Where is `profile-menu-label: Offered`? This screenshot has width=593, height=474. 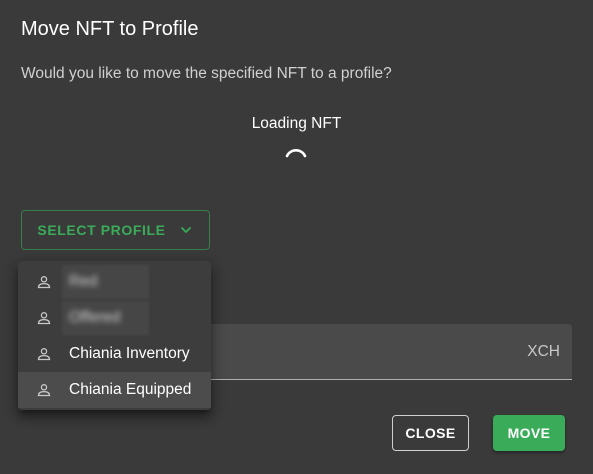 profile-menu-label: Offered is located at coordinates (95, 317).